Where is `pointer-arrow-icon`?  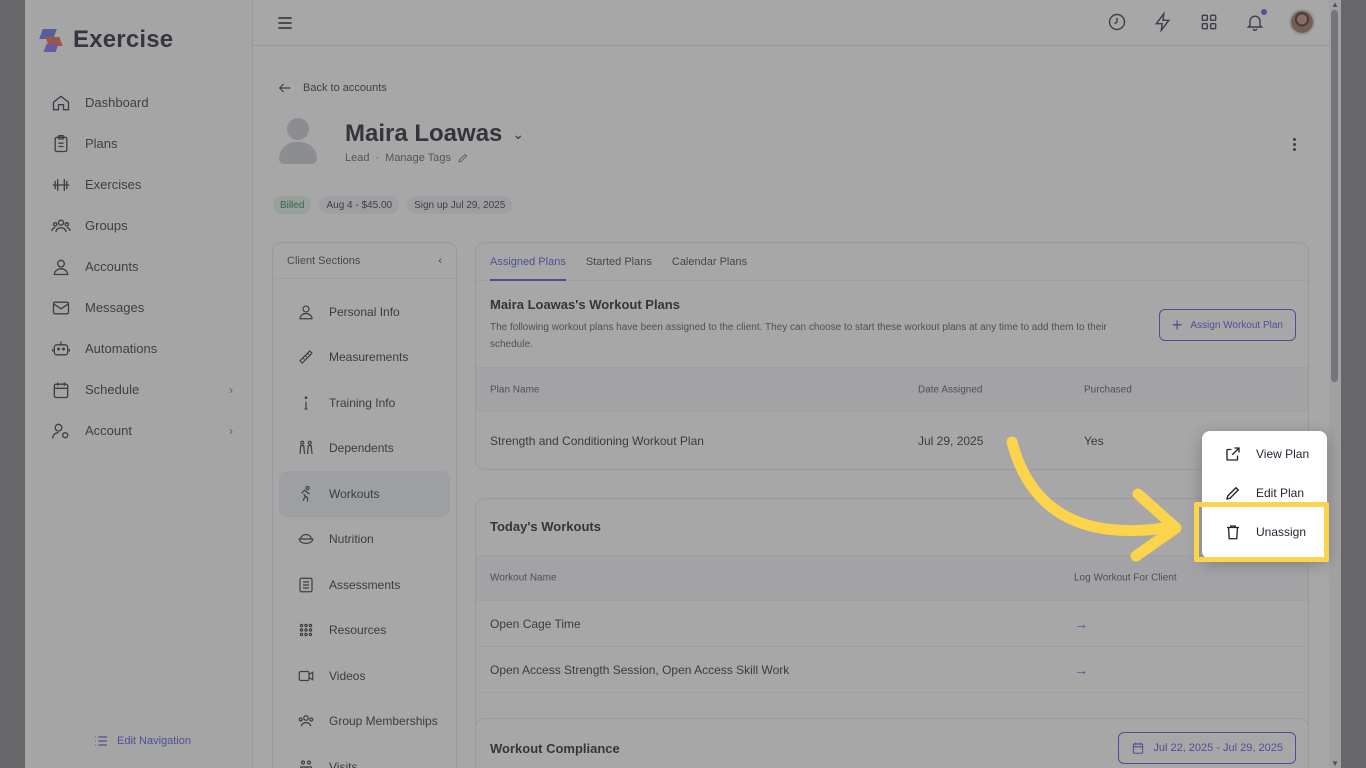
pointer-arrow-icon is located at coordinates (1094, 499).